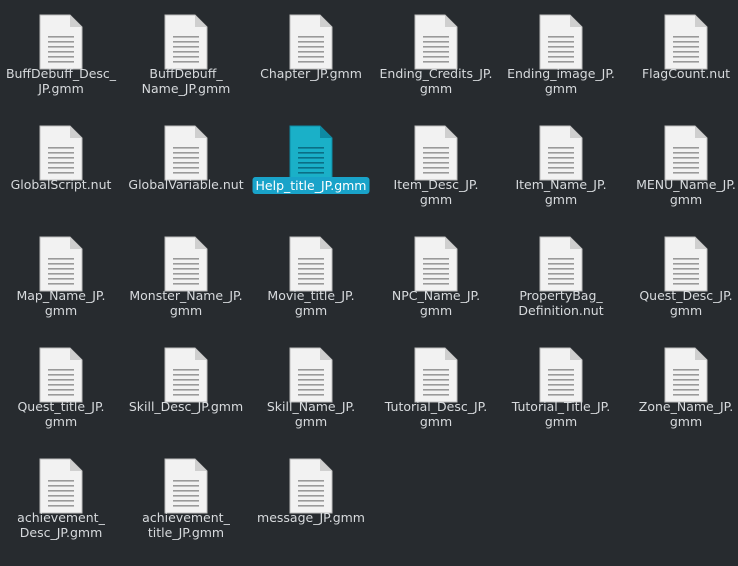 This screenshot has height=566, width=738. I want to click on file-item: Item_Desc_JP. gmm, so click(436, 167).